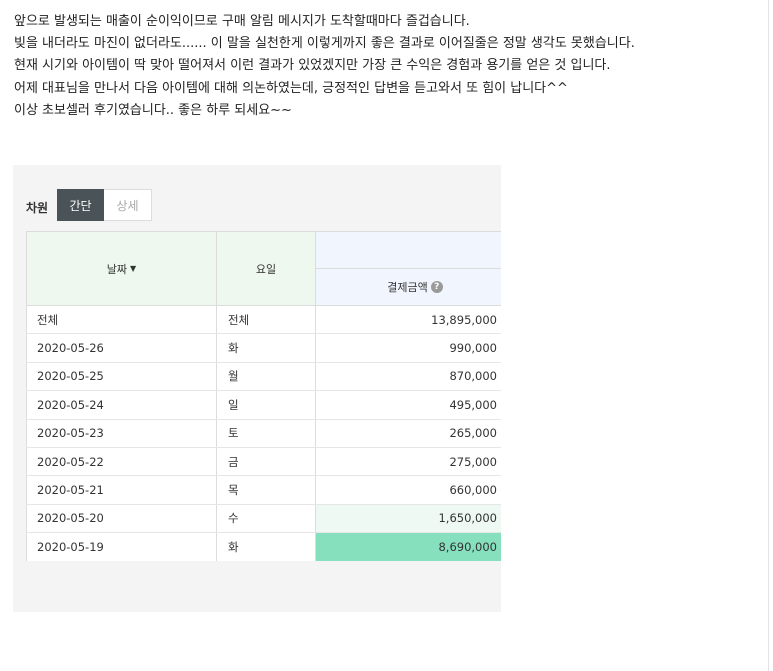  I want to click on column-header-day: 요일, so click(266, 268).